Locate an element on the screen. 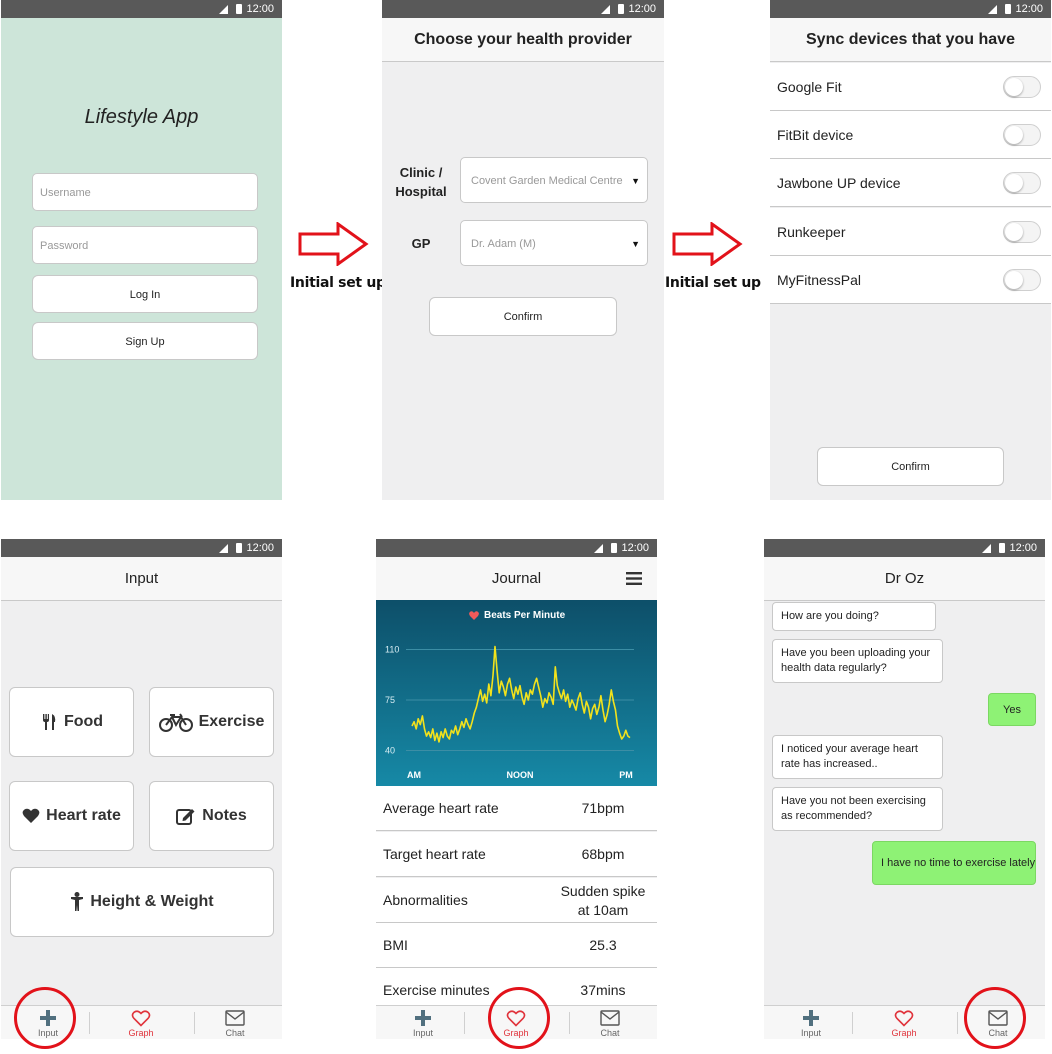 This screenshot has width=1052, height=1054. heart-outline-icon is located at coordinates (141, 1018).